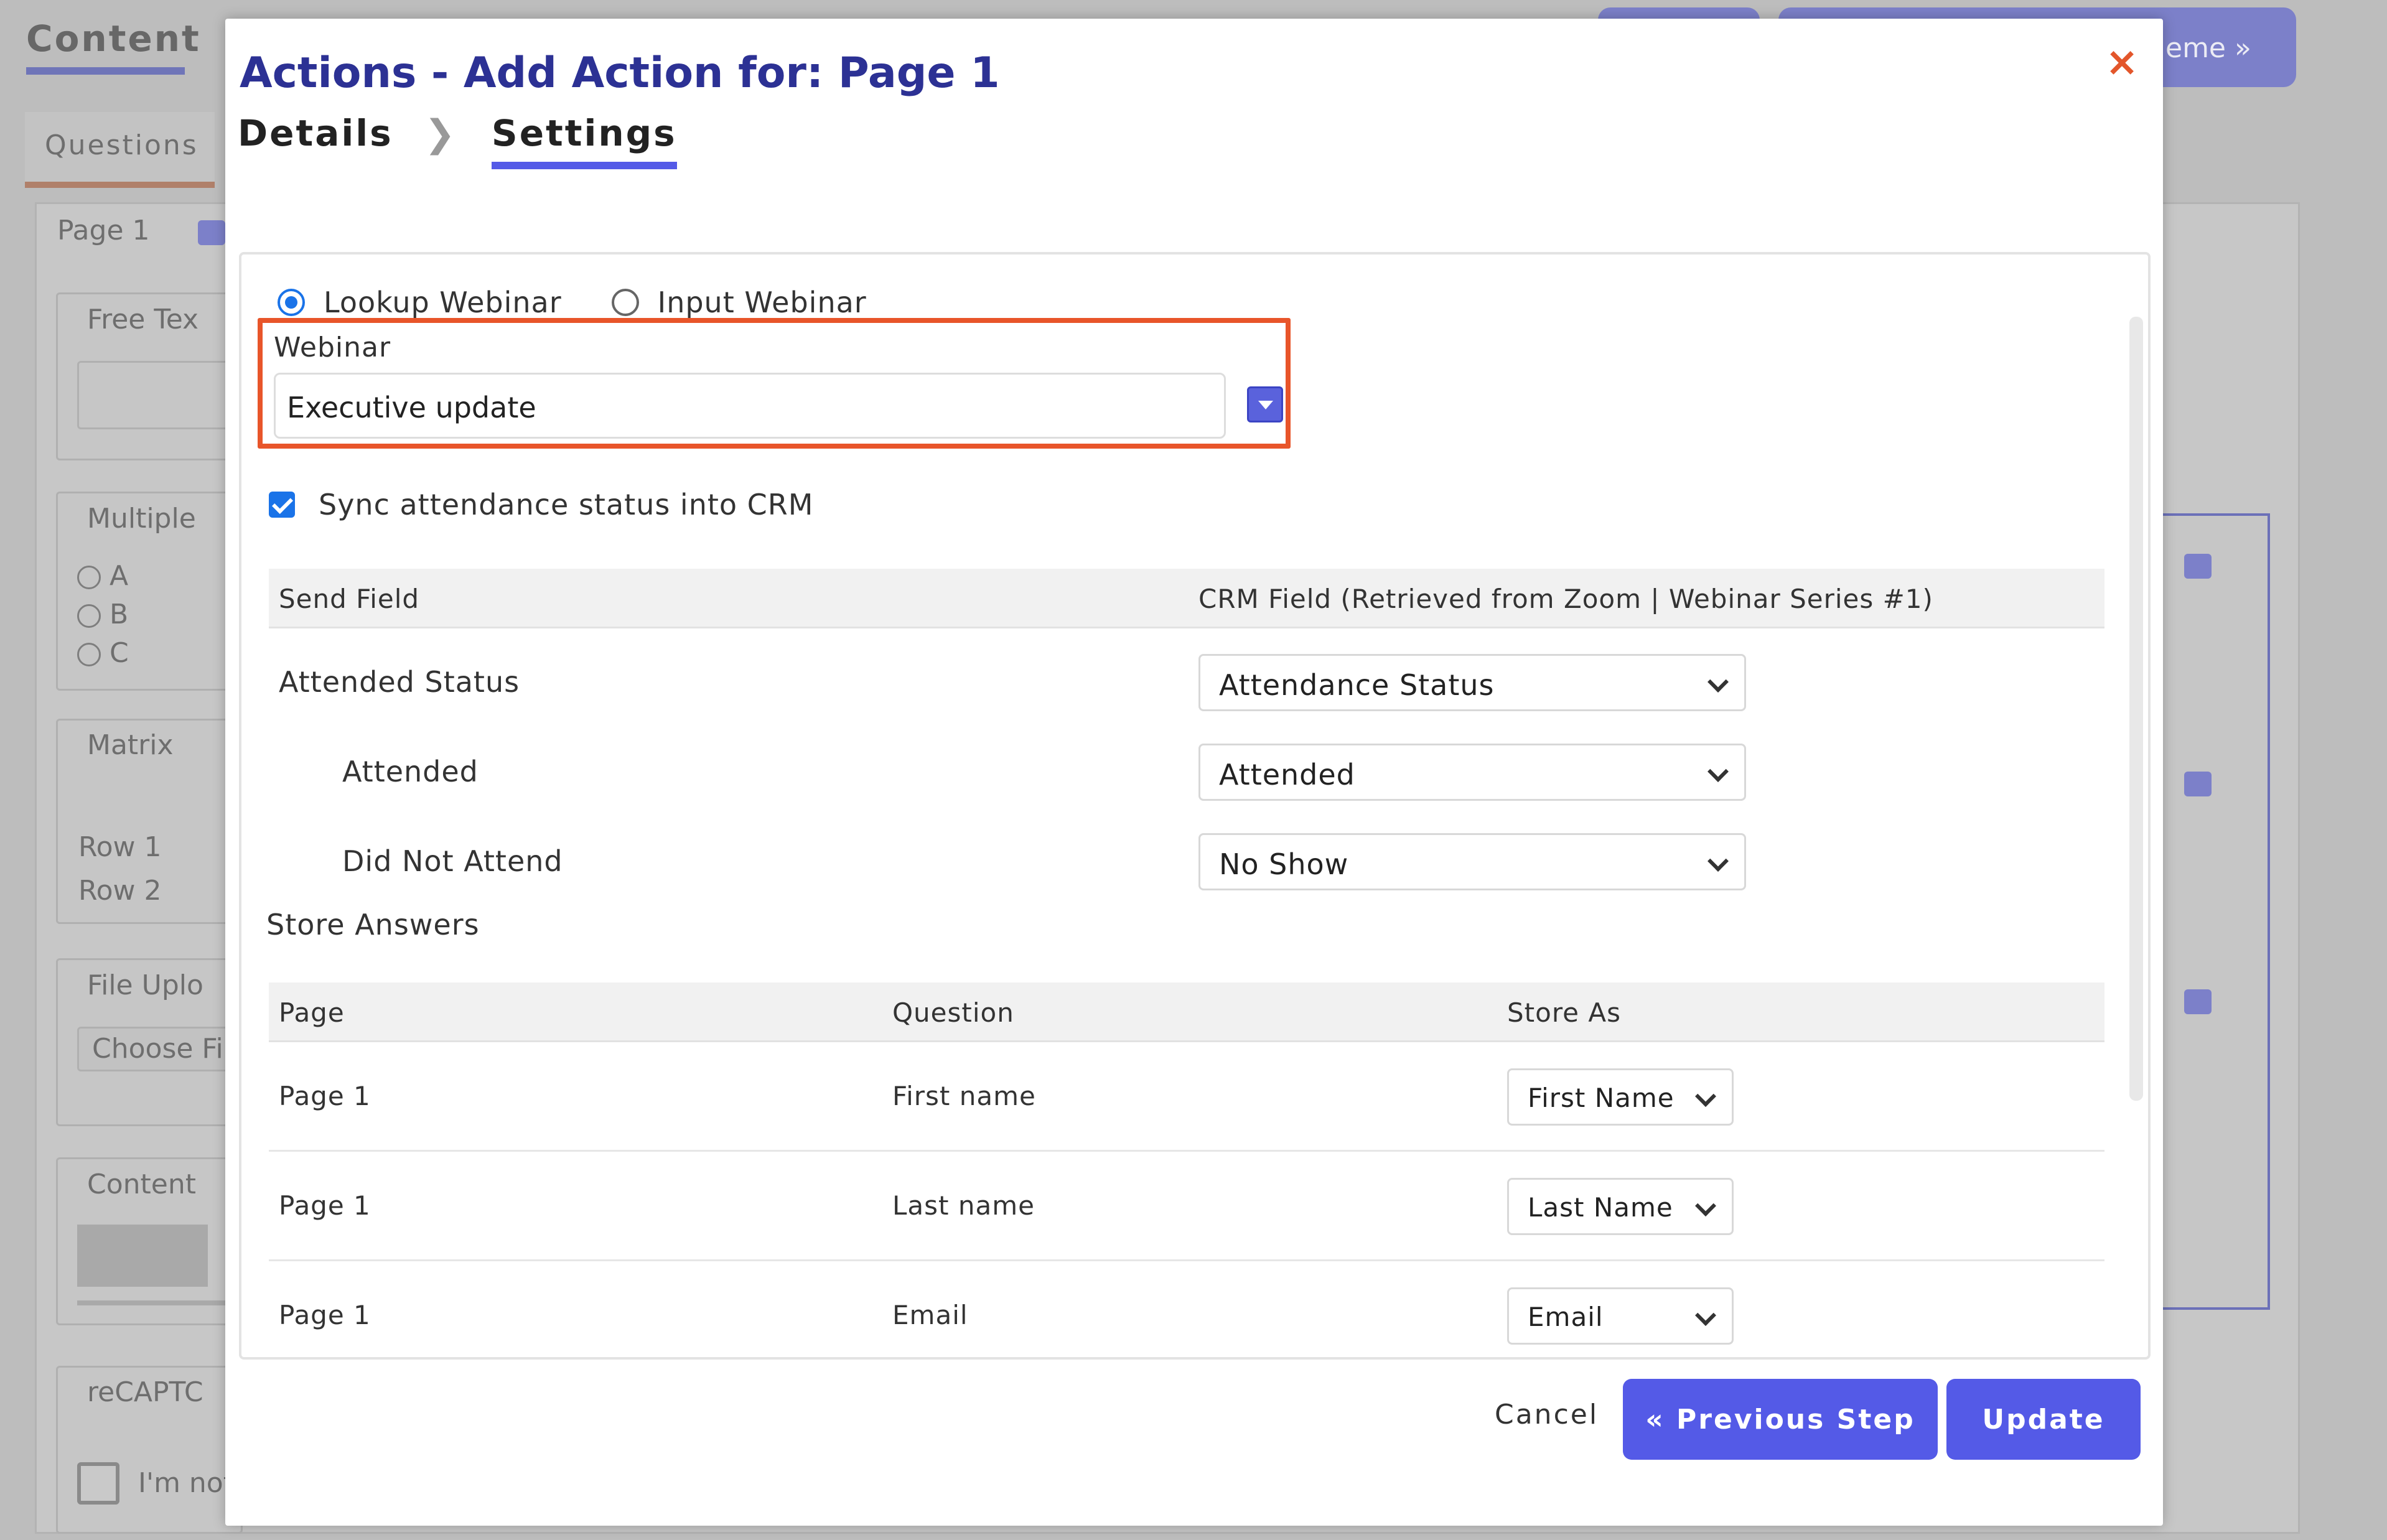 Image resolution: width=2387 pixels, height=1540 pixels. Describe the element at coordinates (102, 576) in the screenshot. I see `option-a: A` at that location.